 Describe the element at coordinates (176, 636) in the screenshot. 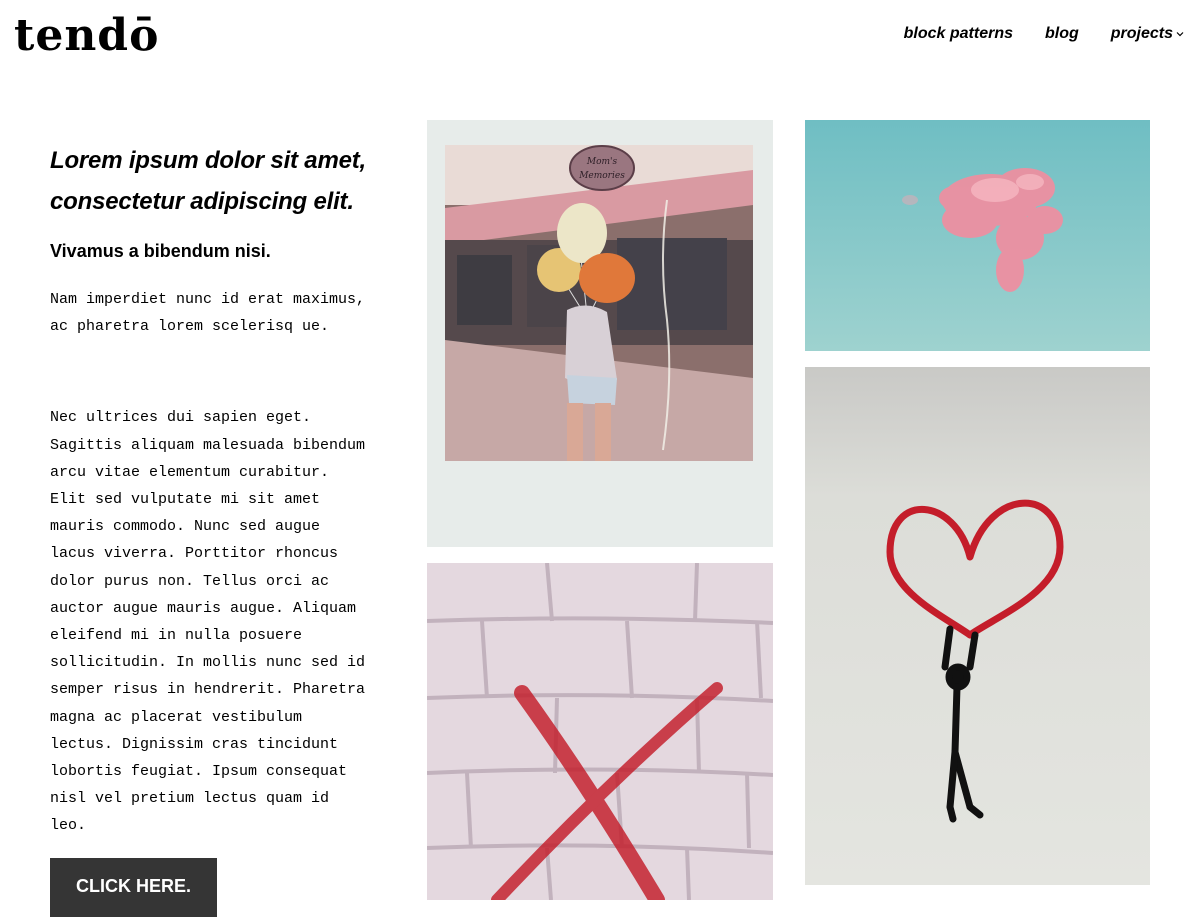

I see `paragraph-line: eleifend mi in nulla posuere` at that location.